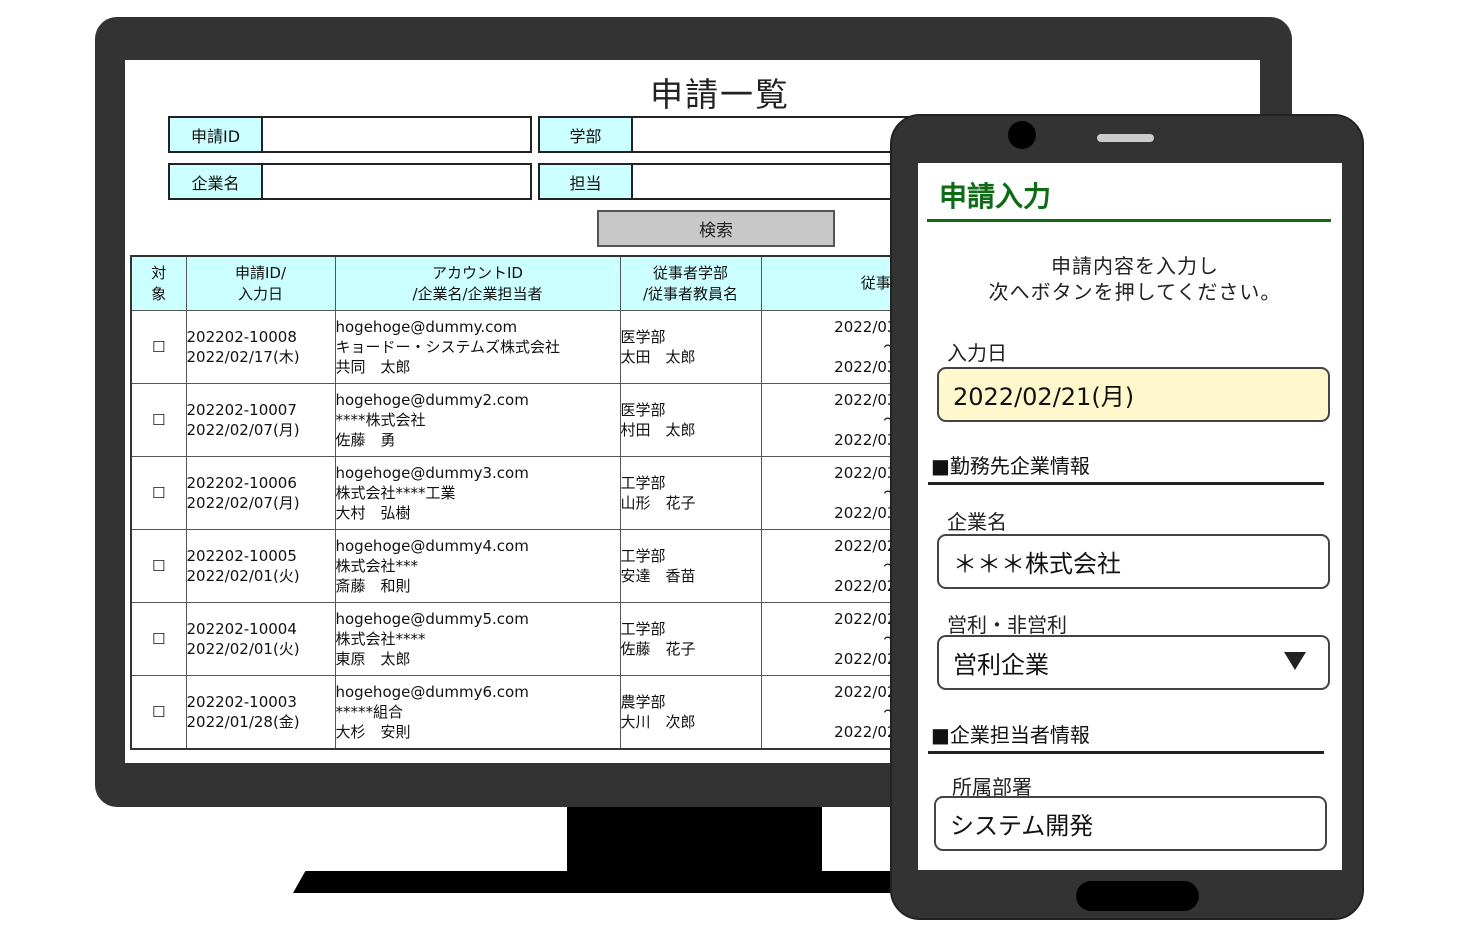 This screenshot has width=1458, height=939. What do you see at coordinates (373, 732) in the screenshot?
I see `company-contact: 大杉 安則` at bounding box center [373, 732].